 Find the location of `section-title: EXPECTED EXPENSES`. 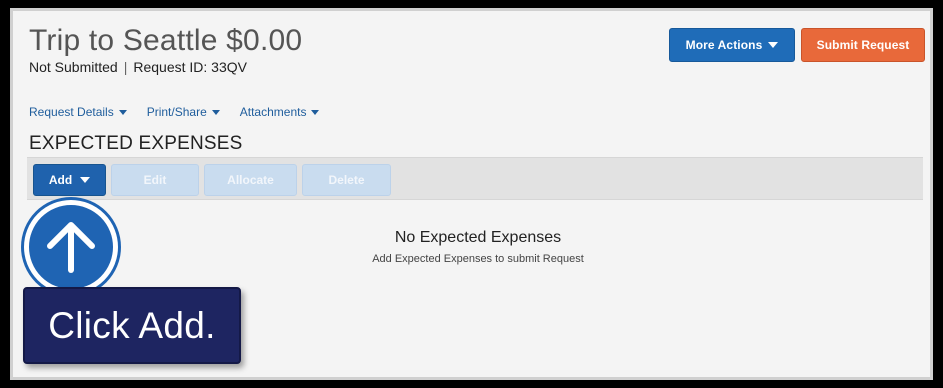

section-title: EXPECTED EXPENSES is located at coordinates (136, 143).